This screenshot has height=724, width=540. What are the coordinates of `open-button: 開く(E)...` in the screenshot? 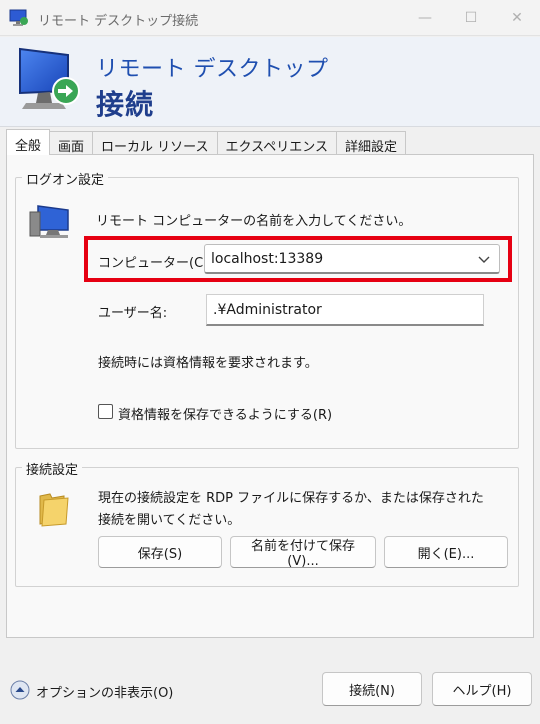 It's located at (446, 552).